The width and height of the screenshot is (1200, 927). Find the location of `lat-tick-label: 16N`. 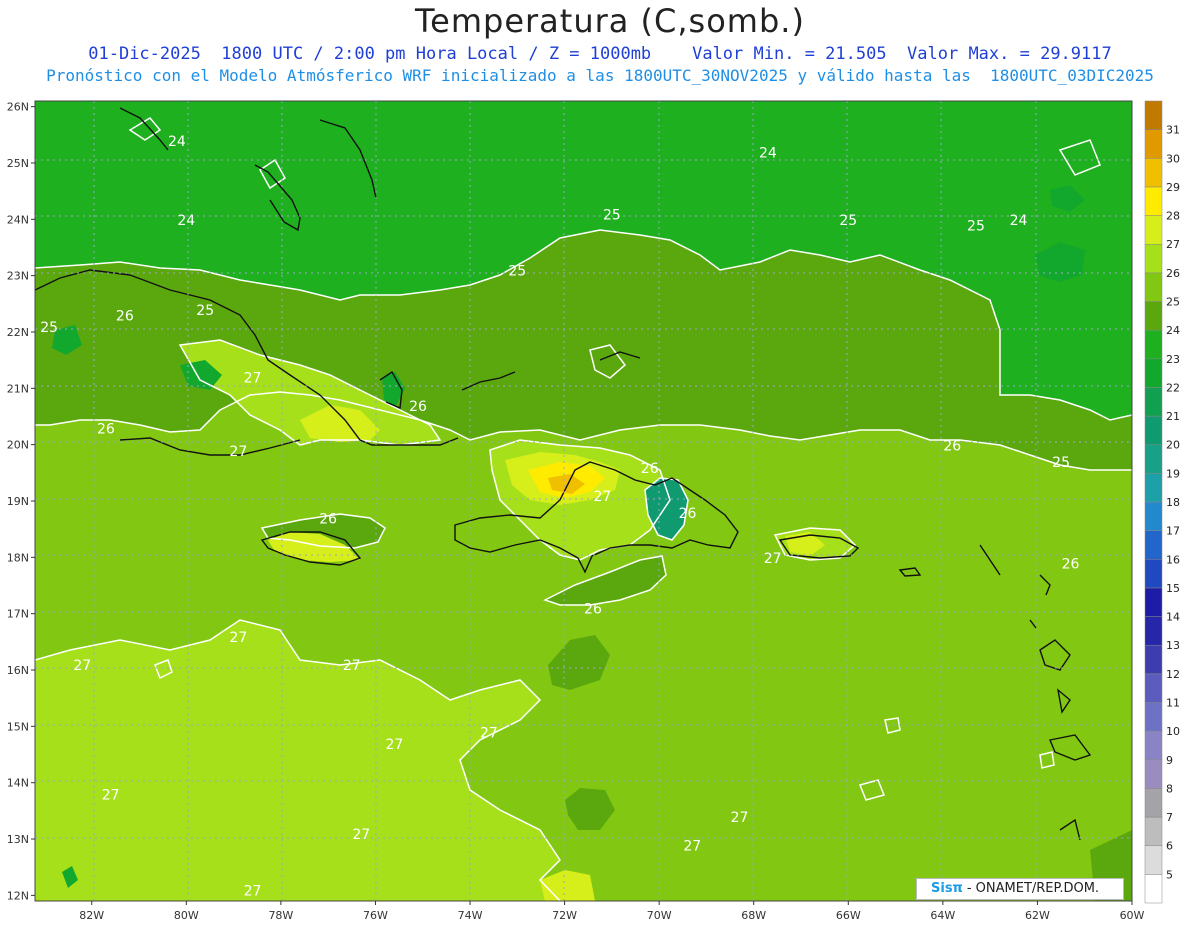

lat-tick-label: 16N is located at coordinates (18, 670).